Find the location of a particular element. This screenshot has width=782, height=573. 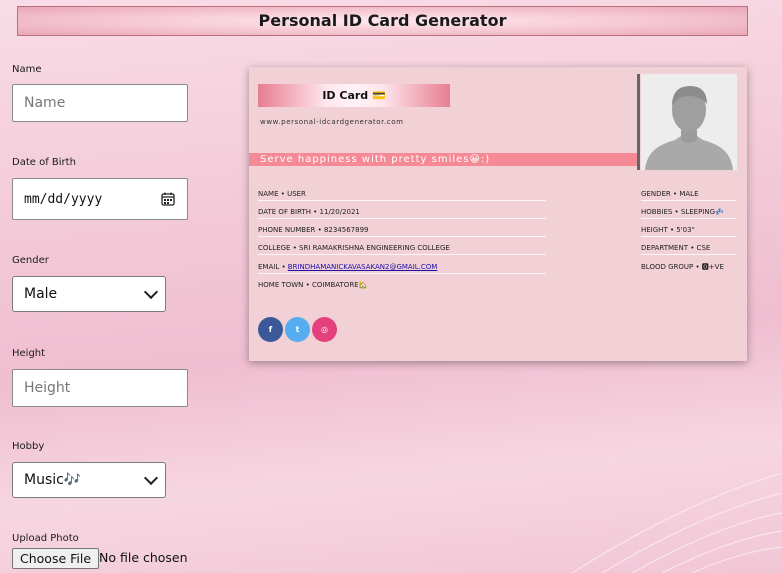

hobby-select: Music🎶 is located at coordinates (89, 480).